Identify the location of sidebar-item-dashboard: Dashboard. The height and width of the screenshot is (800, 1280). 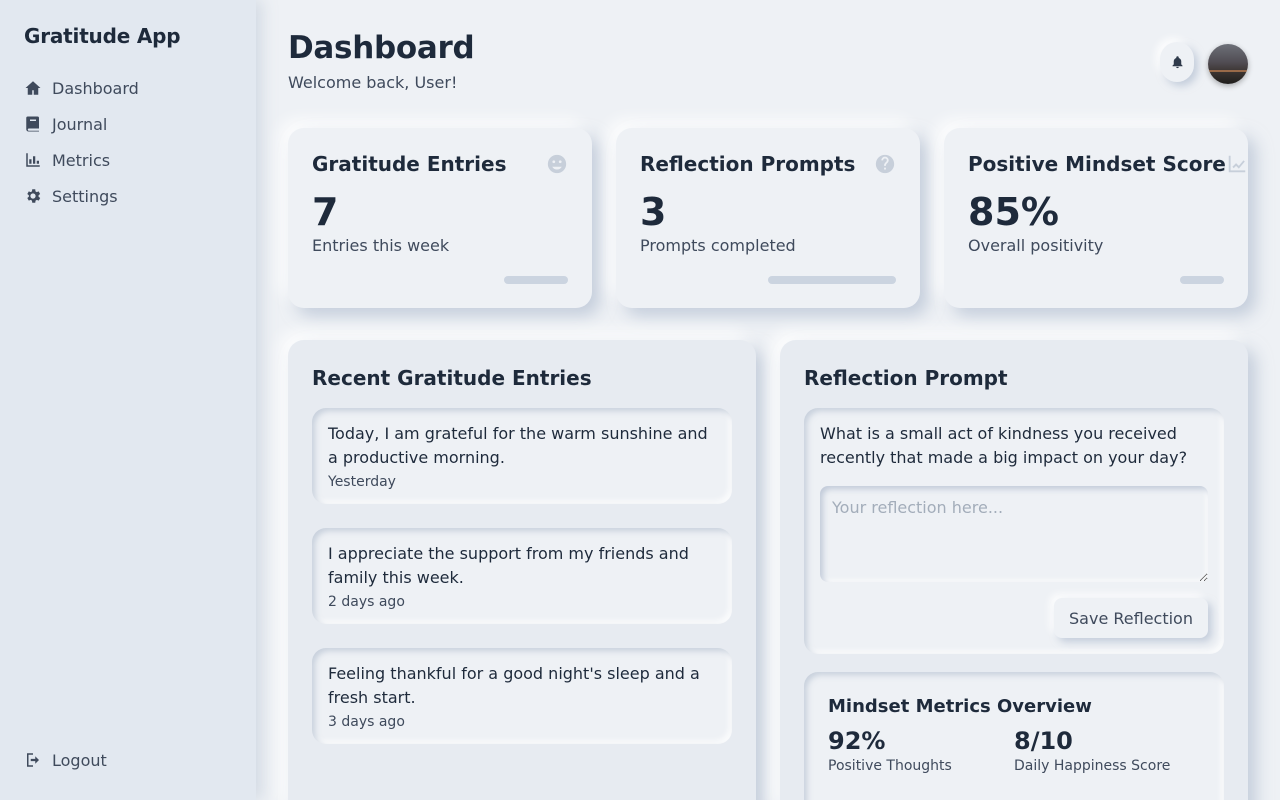
(128, 88).